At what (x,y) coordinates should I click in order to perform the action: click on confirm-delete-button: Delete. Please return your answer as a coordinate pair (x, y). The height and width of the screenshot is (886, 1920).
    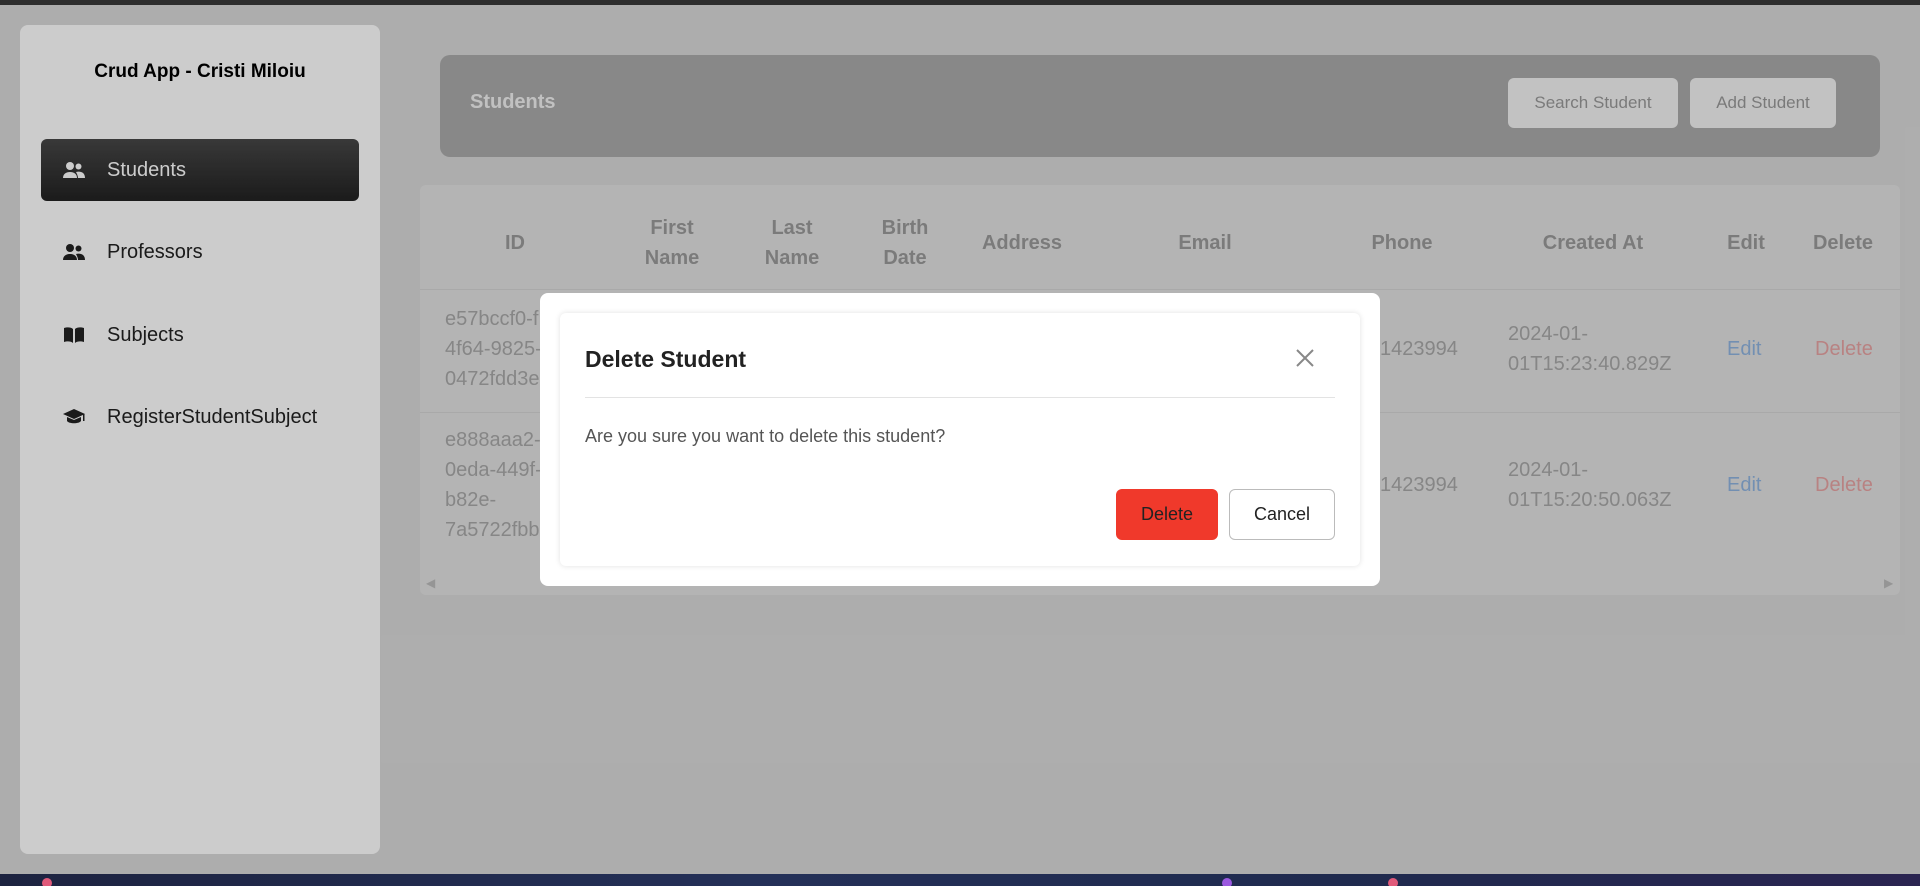
    Looking at the image, I should click on (1167, 514).